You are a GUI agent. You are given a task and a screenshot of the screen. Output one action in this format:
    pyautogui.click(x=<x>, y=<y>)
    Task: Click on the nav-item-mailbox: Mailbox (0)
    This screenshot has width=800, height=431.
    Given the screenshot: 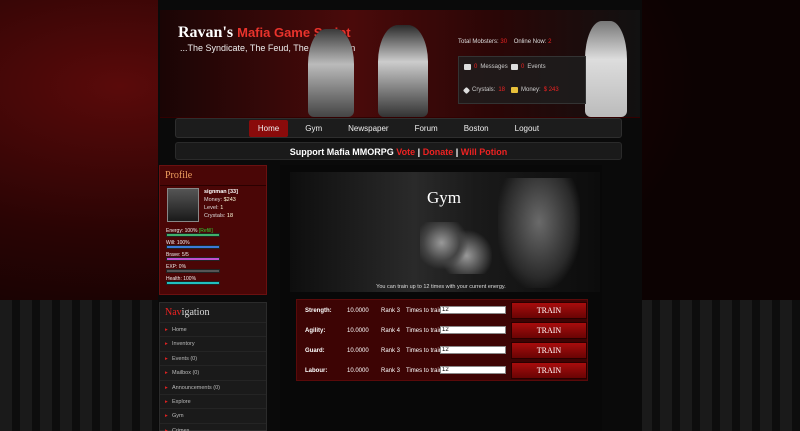 What is the action you would take?
    pyautogui.click(x=213, y=373)
    